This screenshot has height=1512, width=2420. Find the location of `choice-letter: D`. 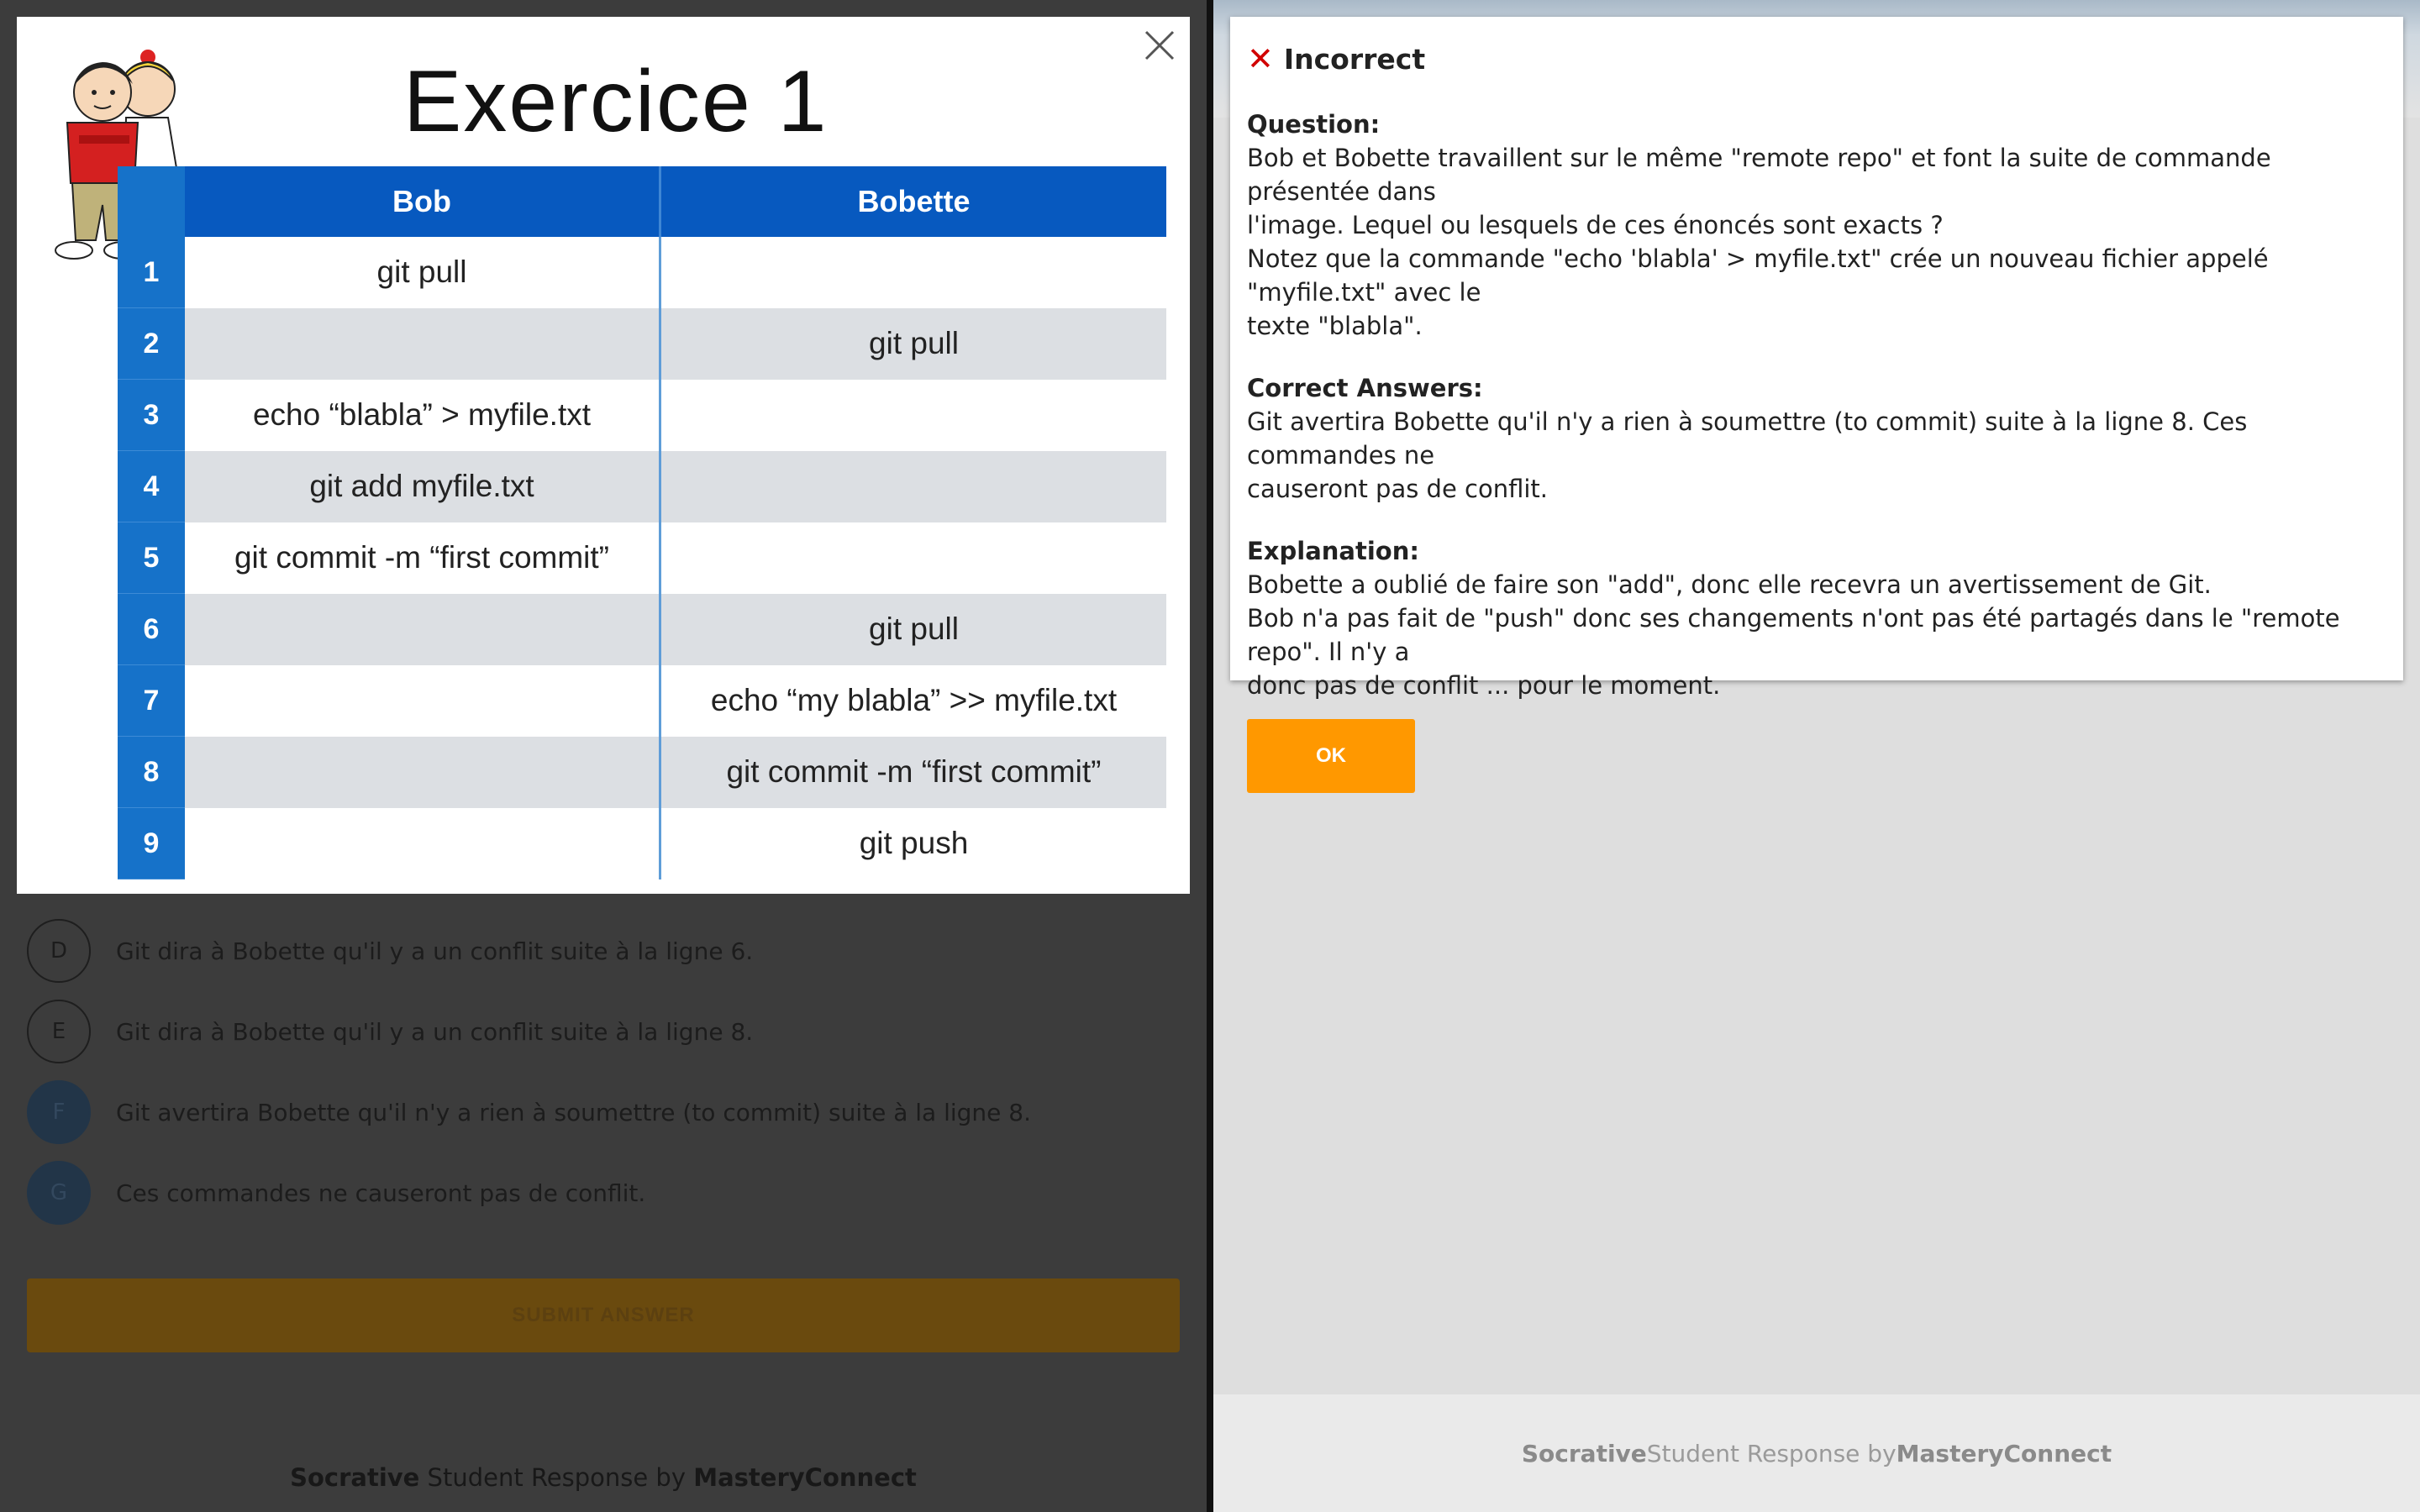

choice-letter: D is located at coordinates (59, 951).